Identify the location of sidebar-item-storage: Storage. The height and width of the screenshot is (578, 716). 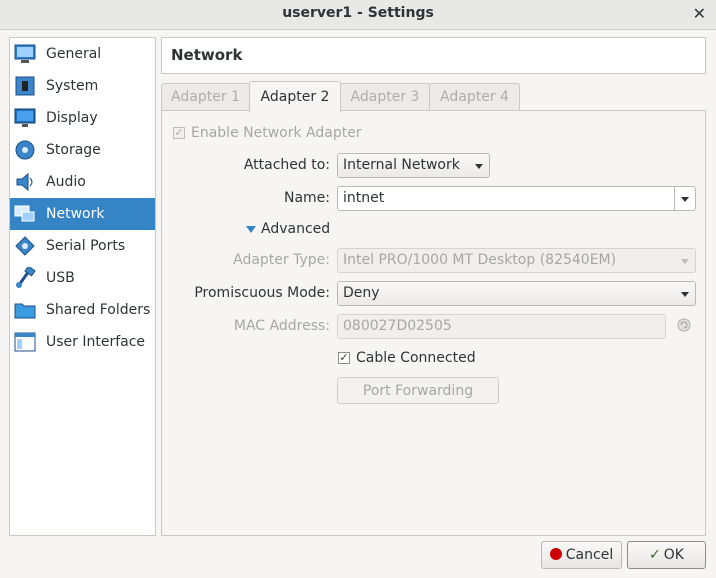
(82, 150).